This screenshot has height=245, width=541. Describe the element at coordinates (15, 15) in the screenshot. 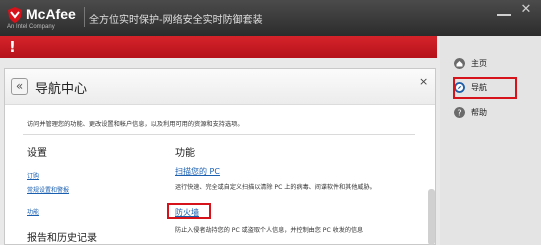

I see `mcafee-shield-icon` at that location.